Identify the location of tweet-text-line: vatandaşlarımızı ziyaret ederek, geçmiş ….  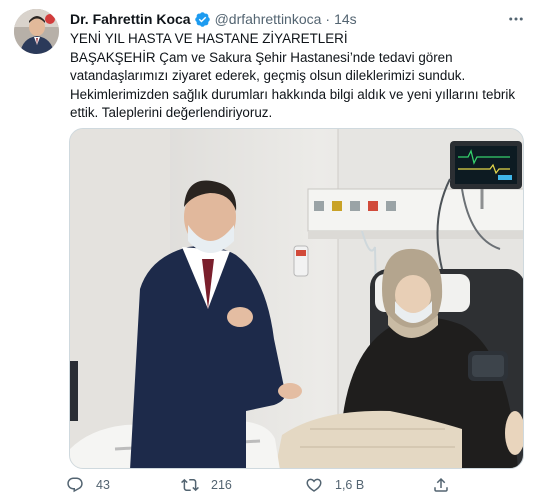
(268, 76).